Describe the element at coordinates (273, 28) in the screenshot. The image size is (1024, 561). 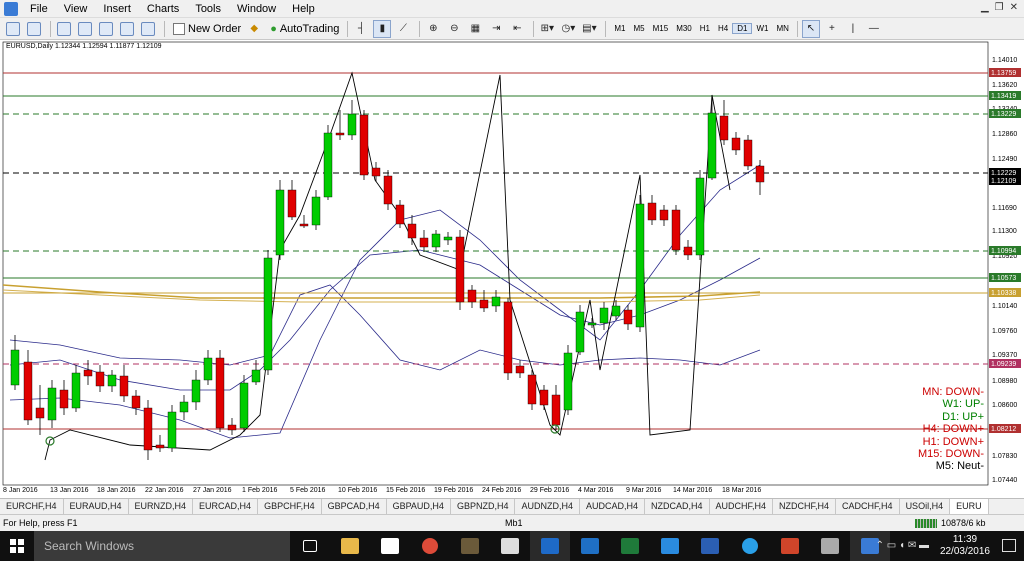
I see `autotrading-icon: ●` at that location.